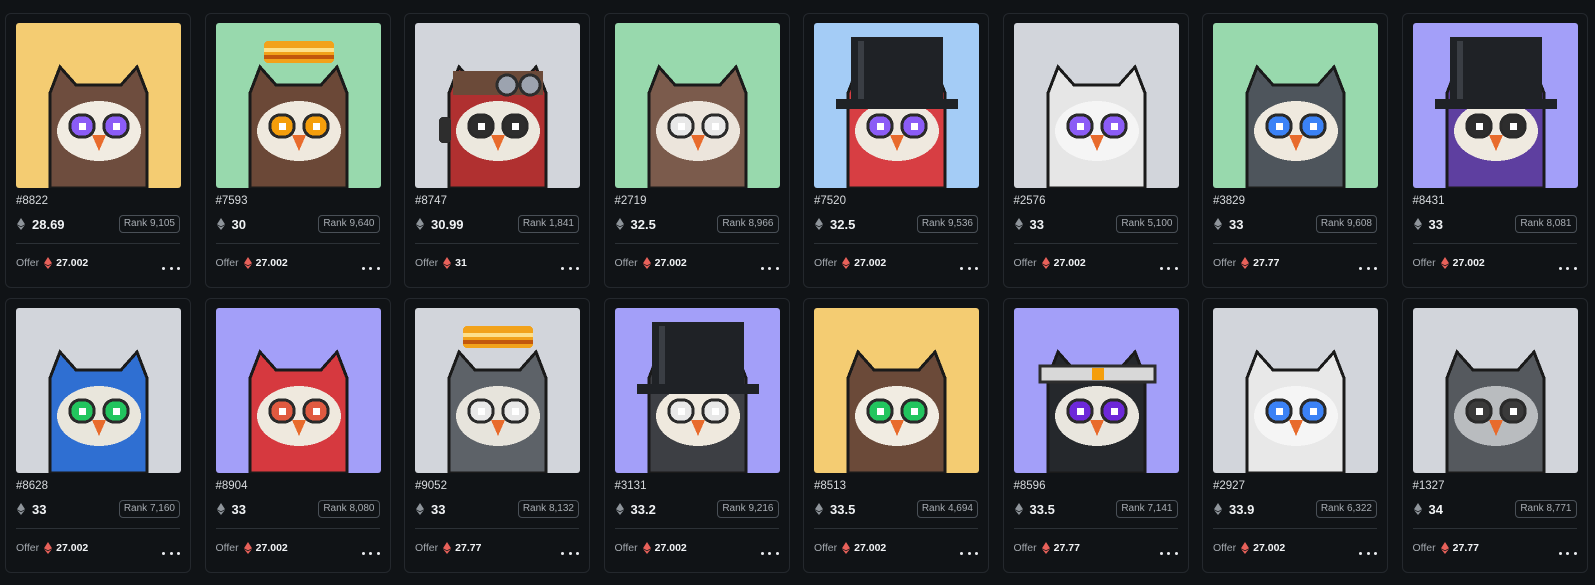 This screenshot has width=1595, height=585. Describe the element at coordinates (1346, 509) in the screenshot. I see `rank-badge: Rank 6,322` at that location.